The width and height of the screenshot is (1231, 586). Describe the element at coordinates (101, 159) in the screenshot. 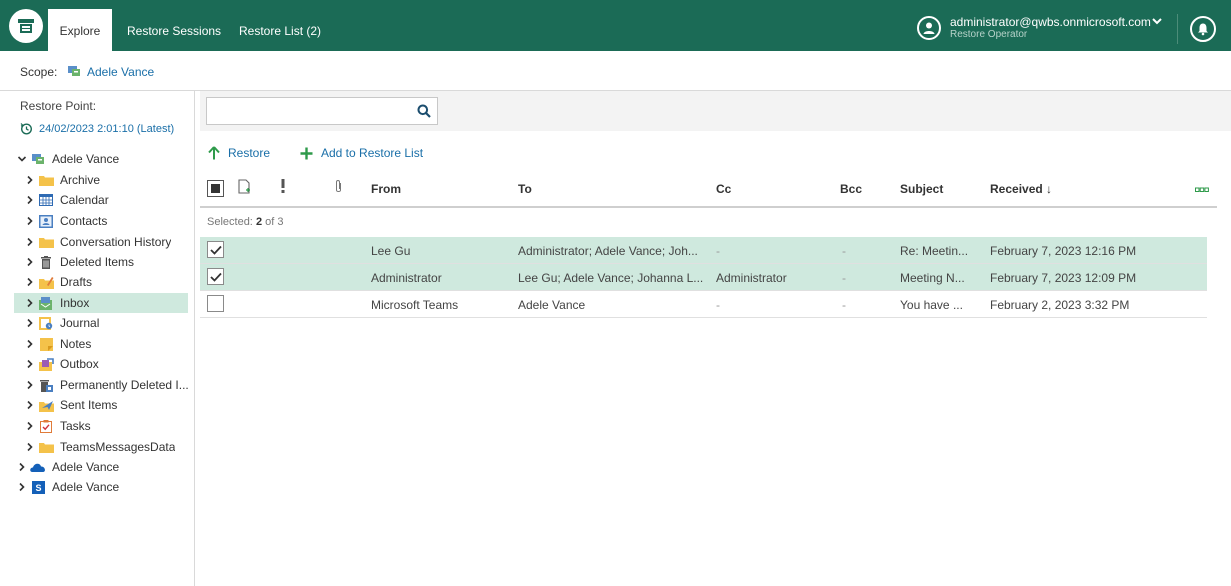

I see `tree-item-root-mailbox: Adele Vance` at that location.